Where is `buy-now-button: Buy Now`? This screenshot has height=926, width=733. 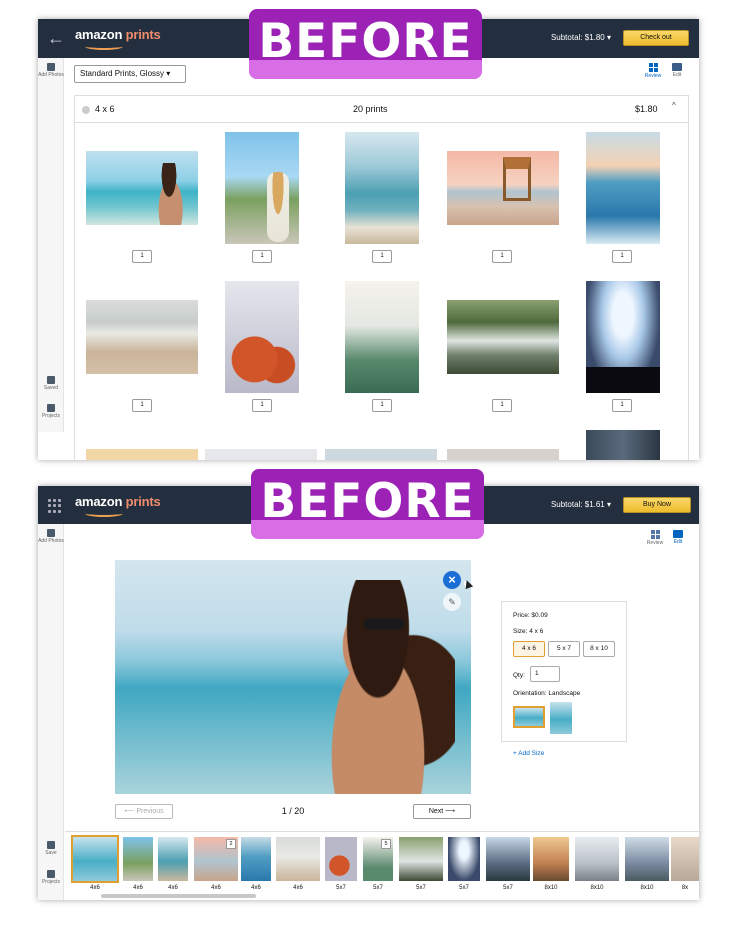 buy-now-button: Buy Now is located at coordinates (657, 505).